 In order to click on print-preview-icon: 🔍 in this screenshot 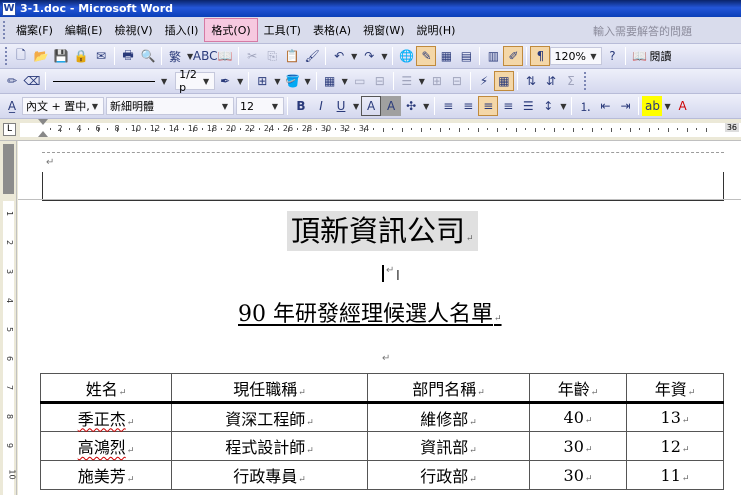, I will do `click(148, 56)`.